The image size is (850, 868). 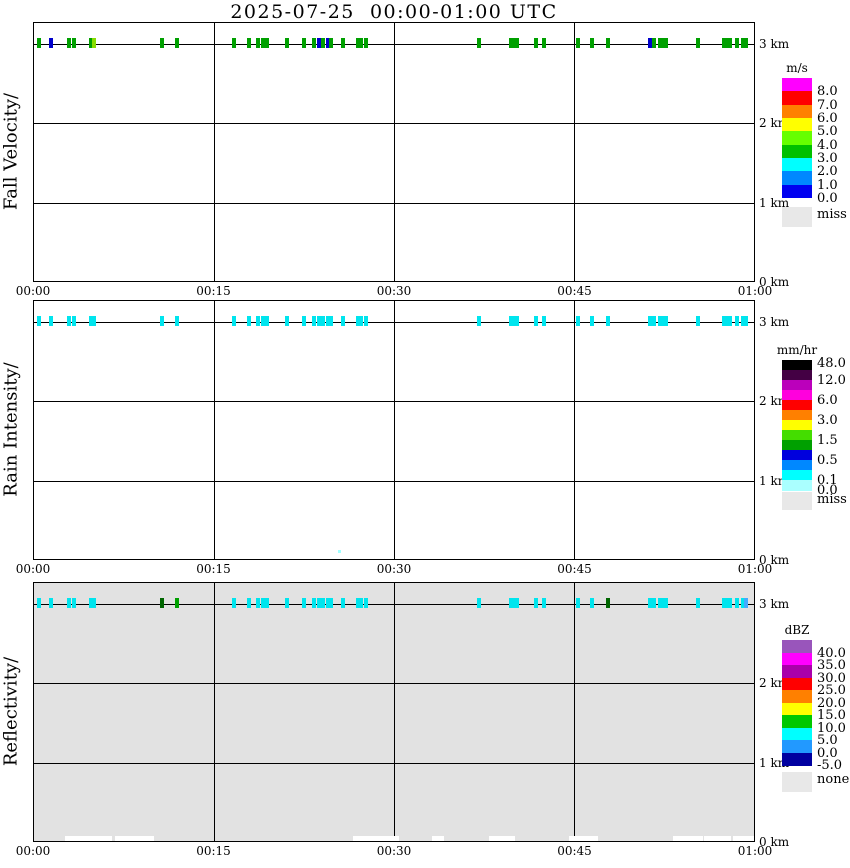 I want to click on colorbar-value-label: 3.0, so click(x=827, y=421).